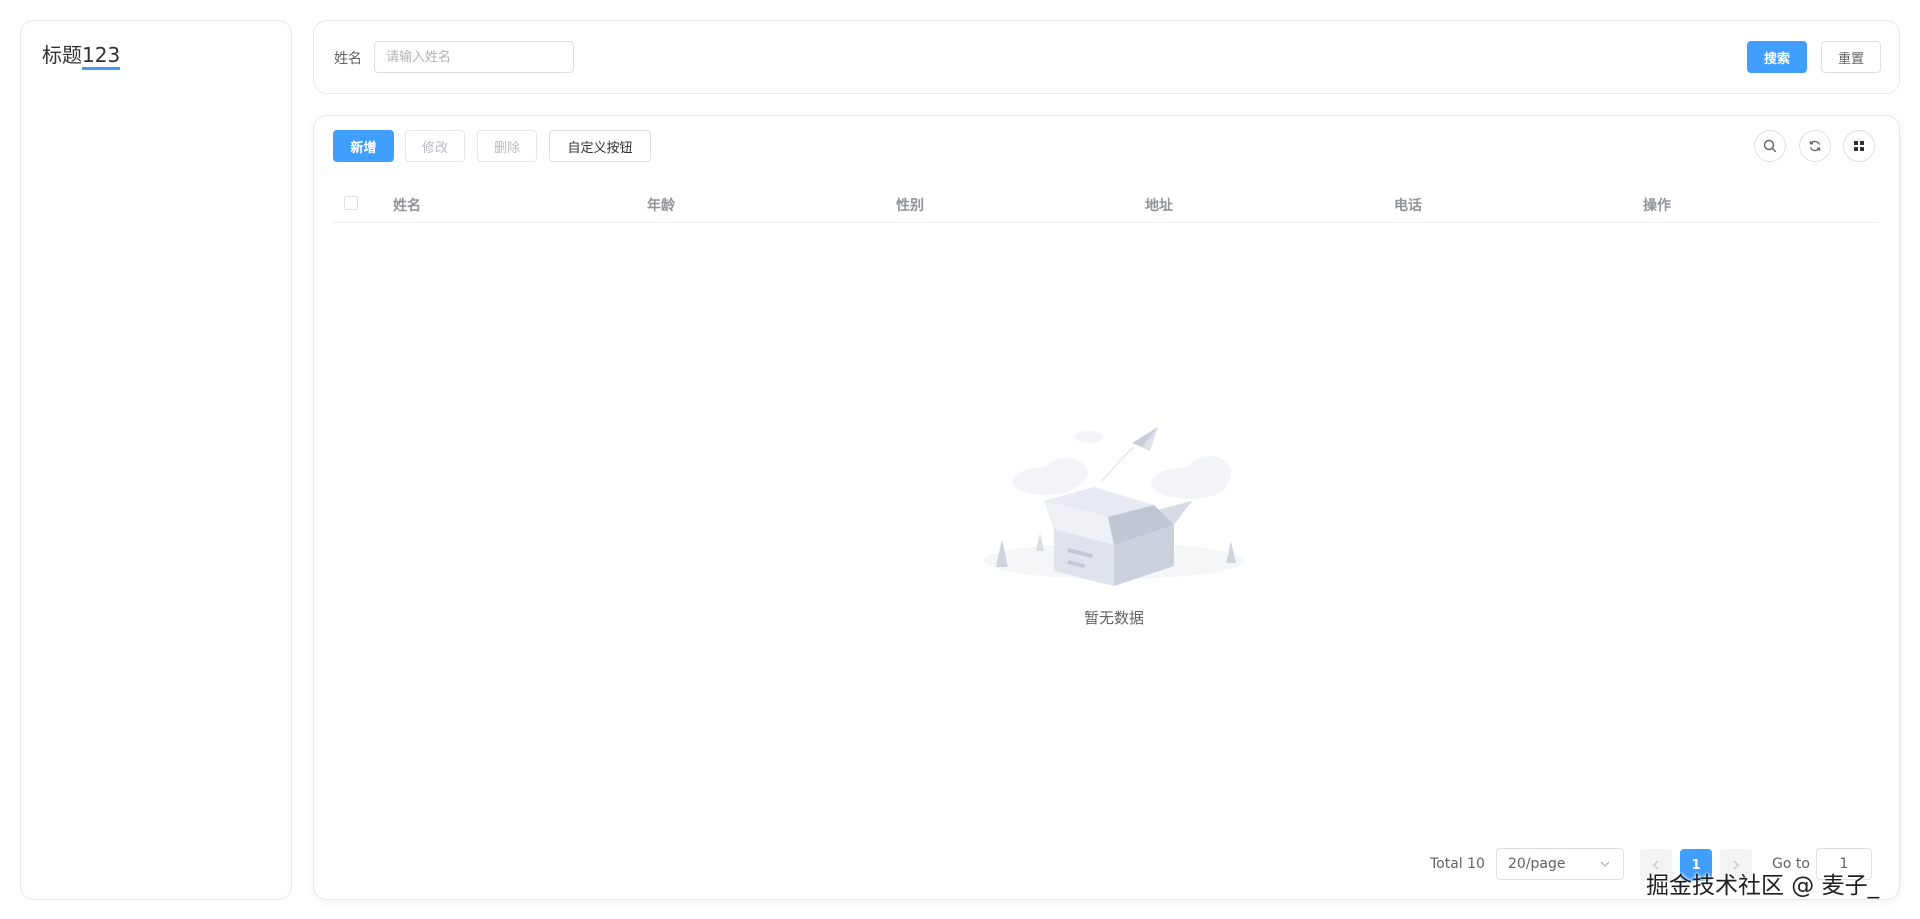 The height and width of the screenshot is (919, 1920). What do you see at coordinates (1851, 57) in the screenshot?
I see `reset-button: 重置` at bounding box center [1851, 57].